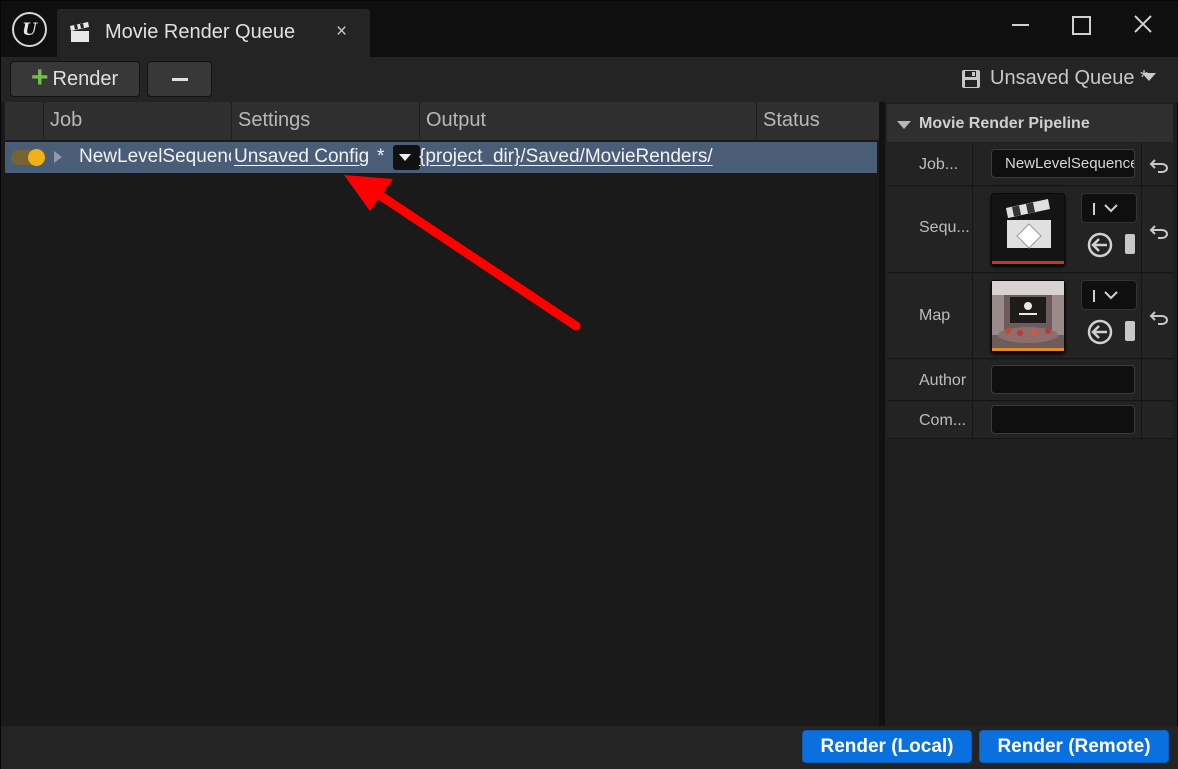  Describe the element at coordinates (381, 156) in the screenshot. I see `settings-dirty-marker: *` at that location.